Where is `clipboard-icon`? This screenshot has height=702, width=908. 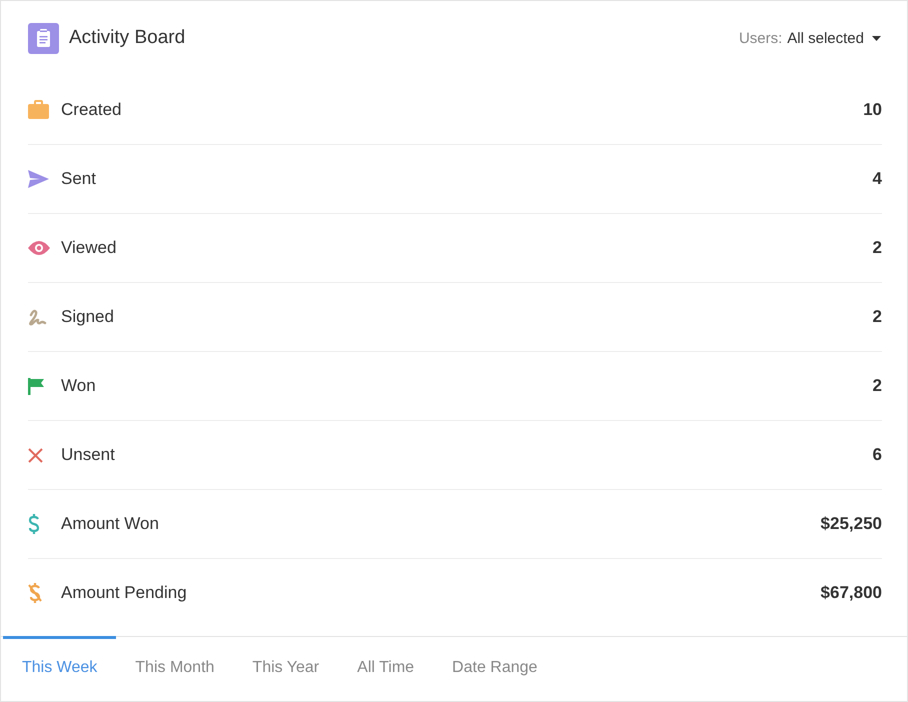
clipboard-icon is located at coordinates (43, 38).